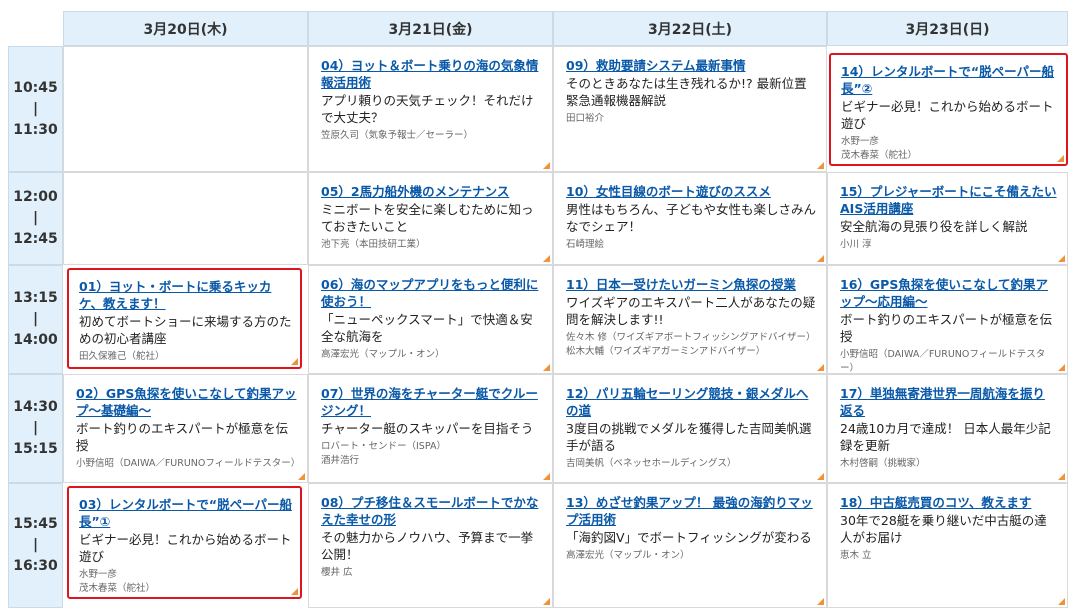 This screenshot has height=613, width=1076. What do you see at coordinates (947, 28) in the screenshot?
I see `day-header-sun: 3月23日(日)` at bounding box center [947, 28].